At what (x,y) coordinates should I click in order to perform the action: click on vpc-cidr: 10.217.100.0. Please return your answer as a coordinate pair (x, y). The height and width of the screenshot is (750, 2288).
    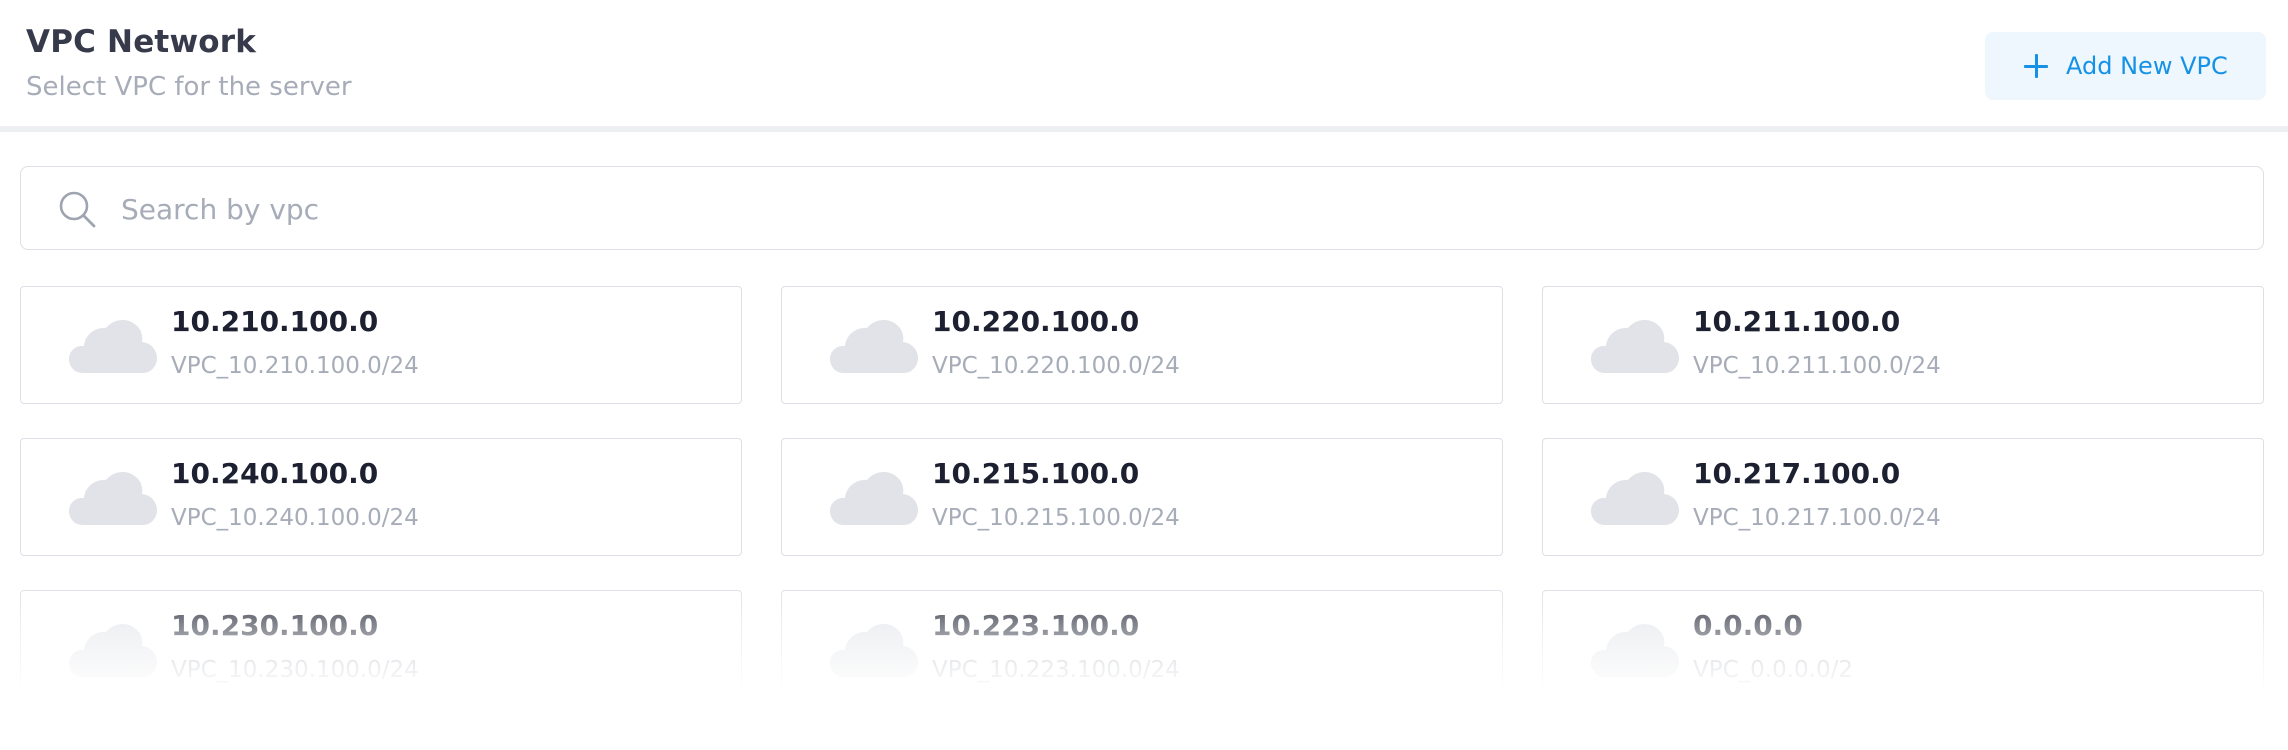
    Looking at the image, I should click on (1797, 473).